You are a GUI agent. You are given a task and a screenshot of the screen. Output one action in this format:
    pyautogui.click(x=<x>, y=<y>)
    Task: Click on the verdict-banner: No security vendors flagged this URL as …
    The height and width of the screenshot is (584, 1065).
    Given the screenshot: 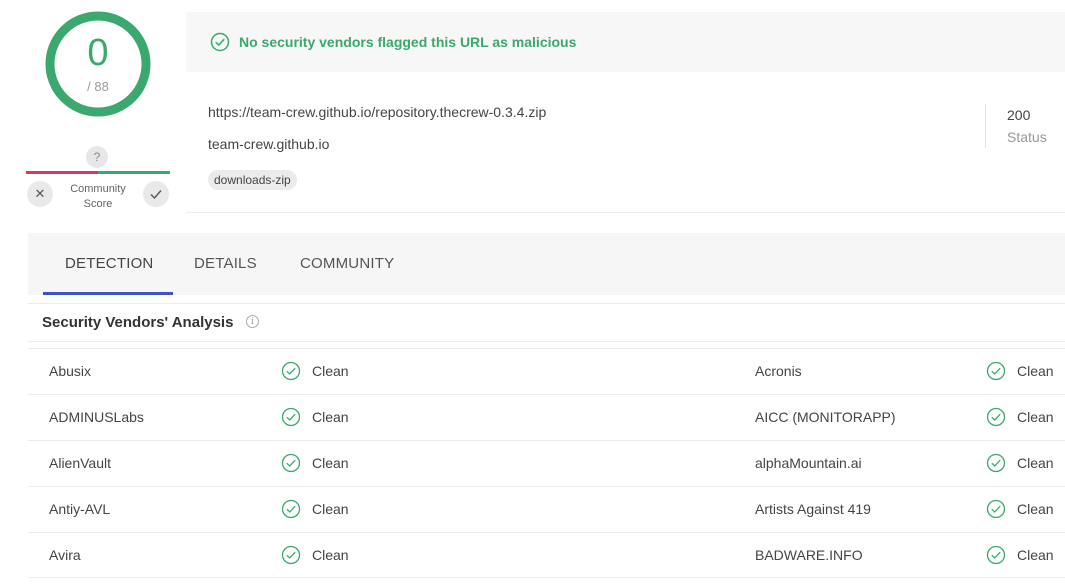 What is the action you would take?
    pyautogui.click(x=625, y=42)
    